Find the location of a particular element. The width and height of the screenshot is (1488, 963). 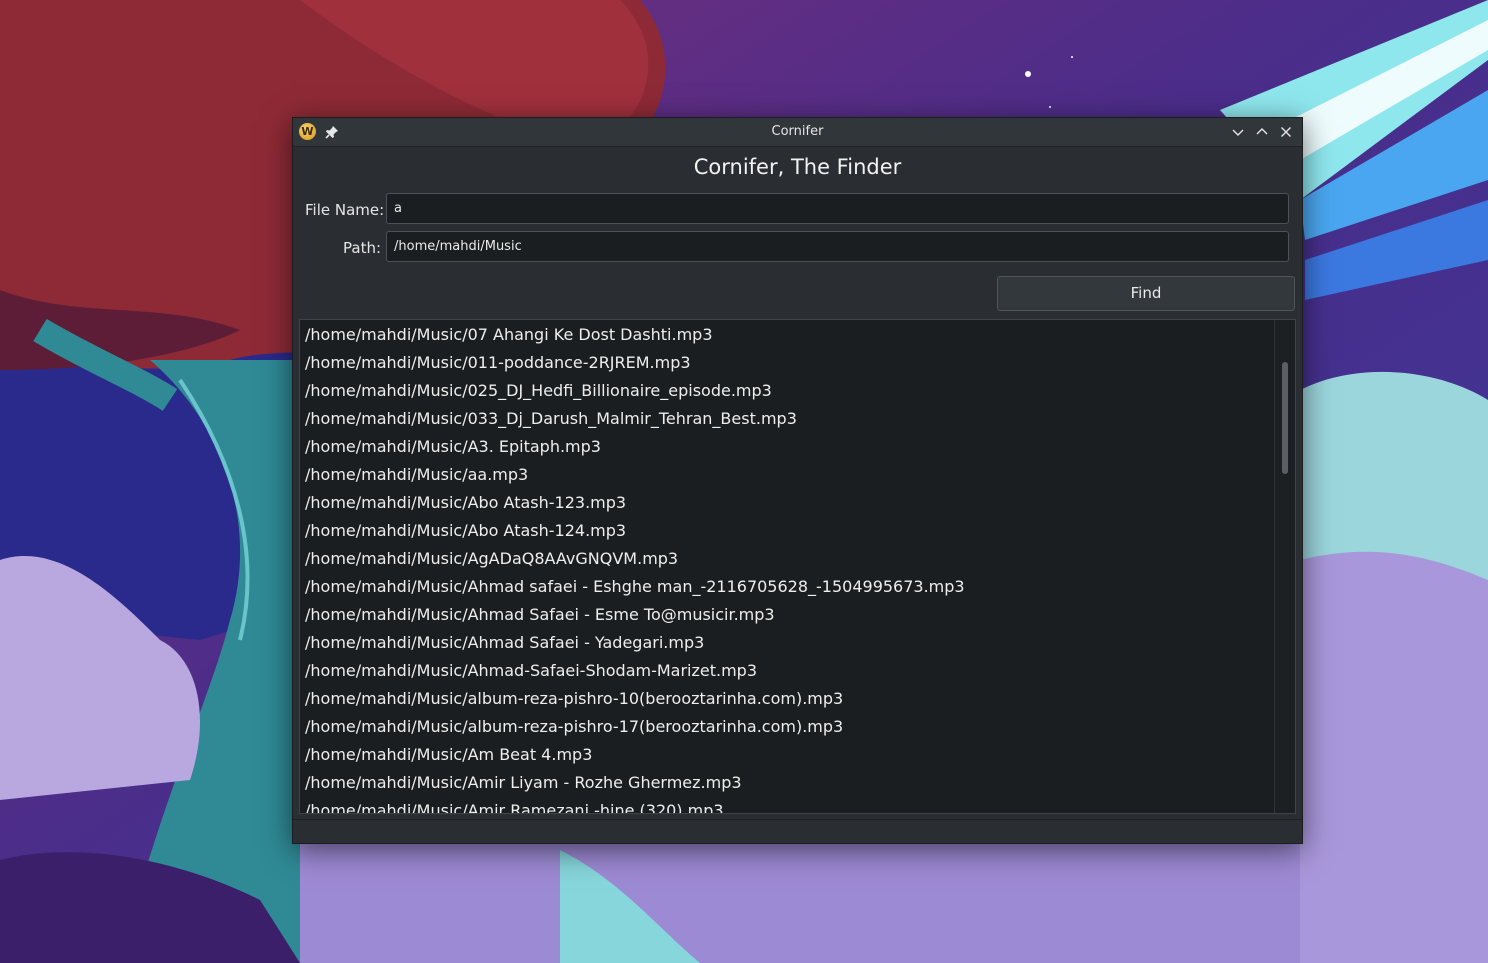

result-item: /home/mahdi/Music/Am Beat 4.mp3 is located at coordinates (800, 755).